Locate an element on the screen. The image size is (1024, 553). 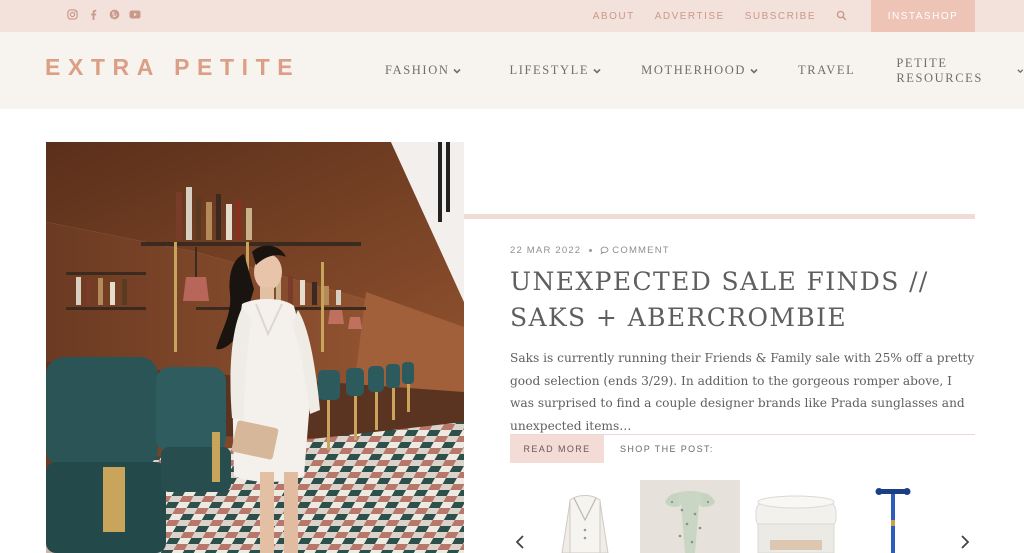
nav-item-lifestyle: LIFESTYLE is located at coordinates (555, 70).